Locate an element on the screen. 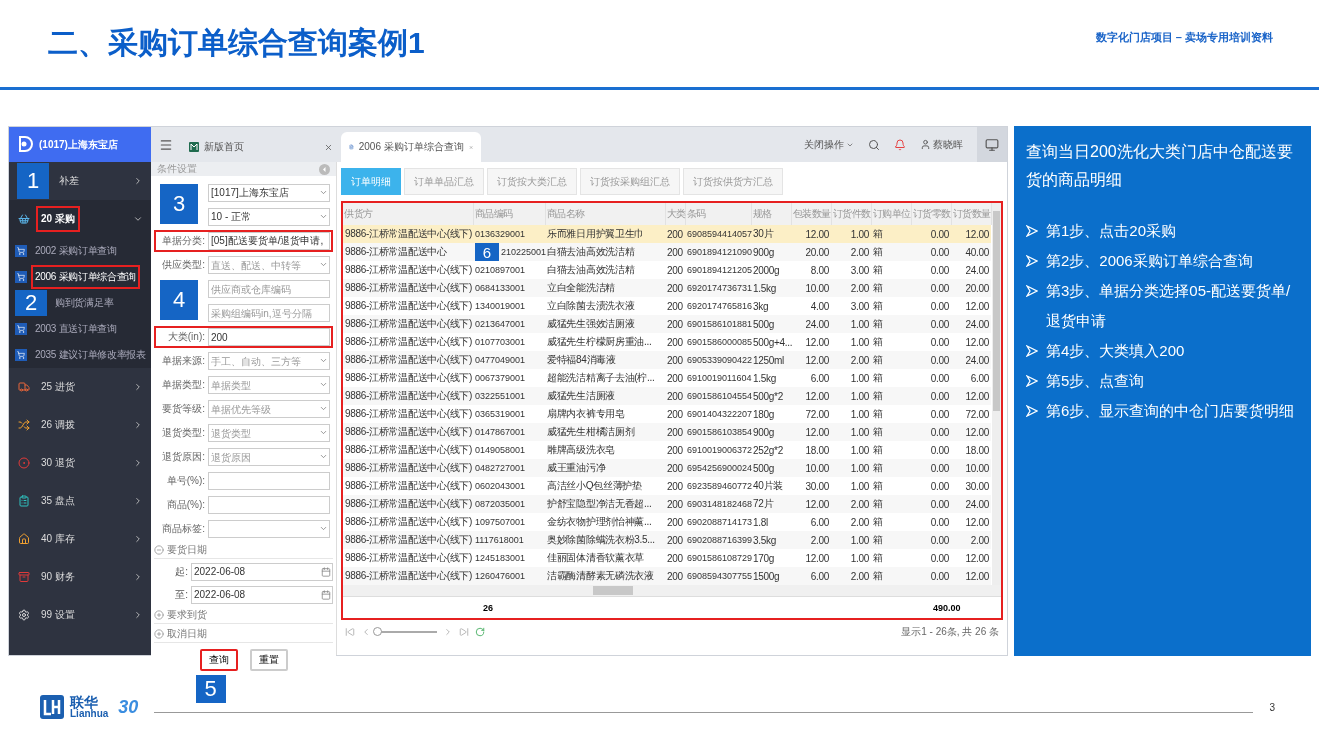 The height and width of the screenshot is (745, 1319). page-slider is located at coordinates (377, 631).